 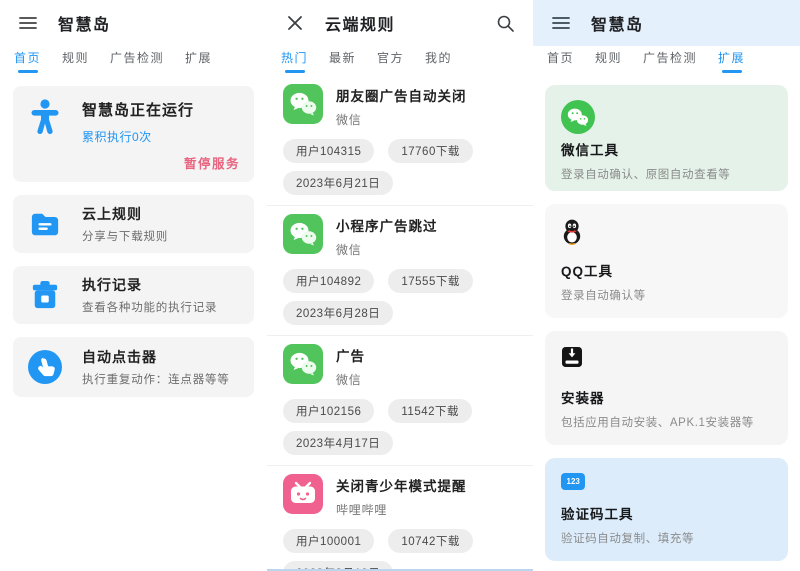 What do you see at coordinates (212, 162) in the screenshot?
I see `pause-service-button: 暂停服务` at bounding box center [212, 162].